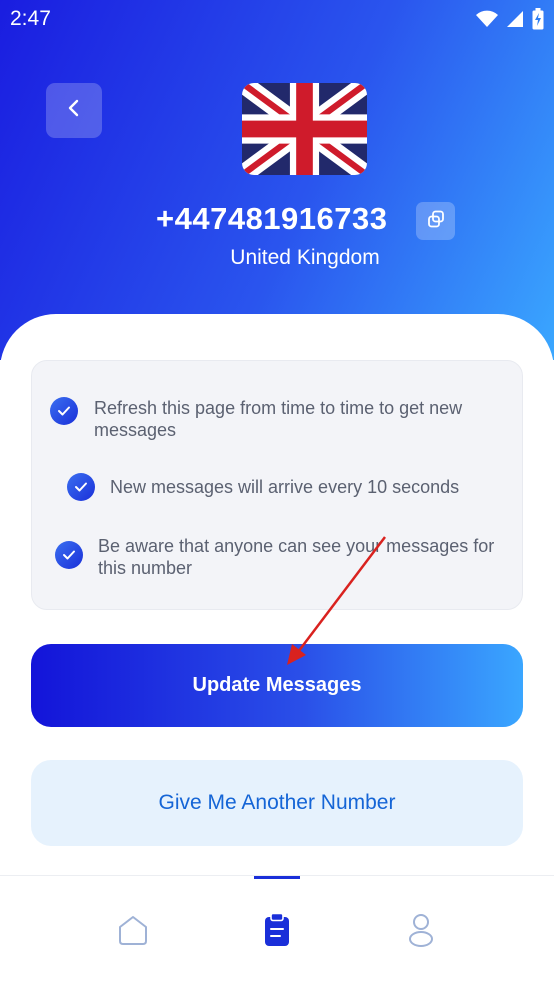 This screenshot has width=554, height=984. I want to click on nav-home, so click(133, 932).